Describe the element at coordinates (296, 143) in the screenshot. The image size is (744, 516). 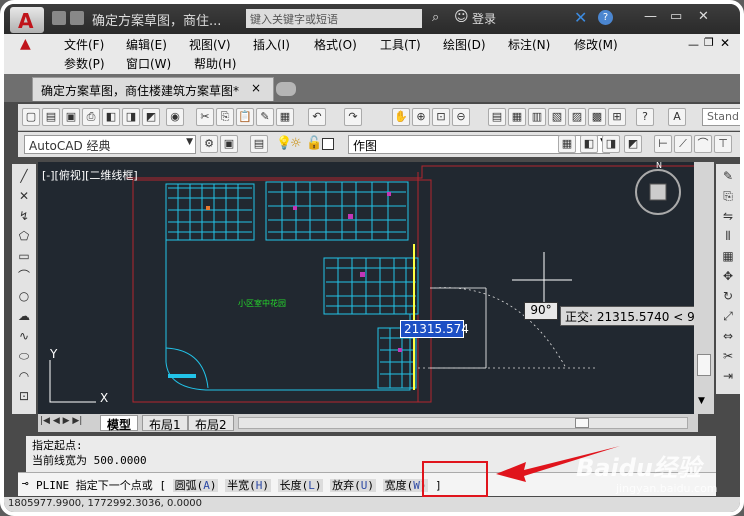
I see `sun-icon: ☼` at that location.